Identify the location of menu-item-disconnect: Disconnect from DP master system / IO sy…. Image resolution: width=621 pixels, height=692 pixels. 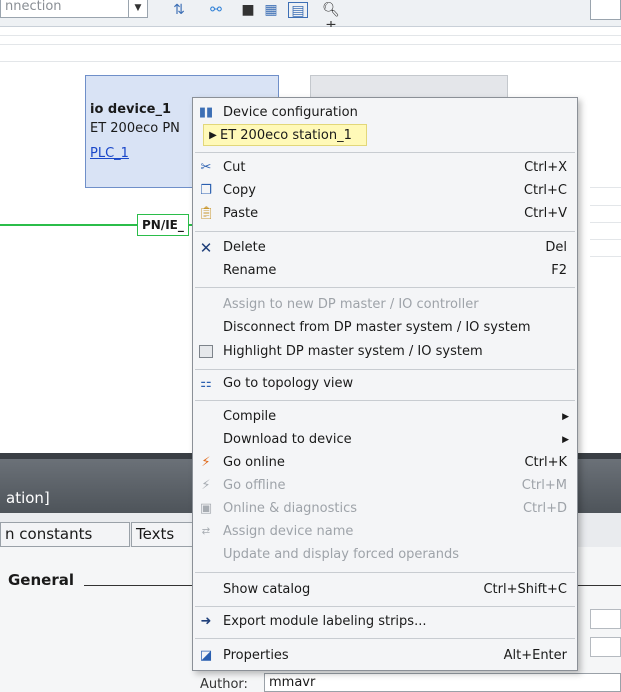
(385, 328).